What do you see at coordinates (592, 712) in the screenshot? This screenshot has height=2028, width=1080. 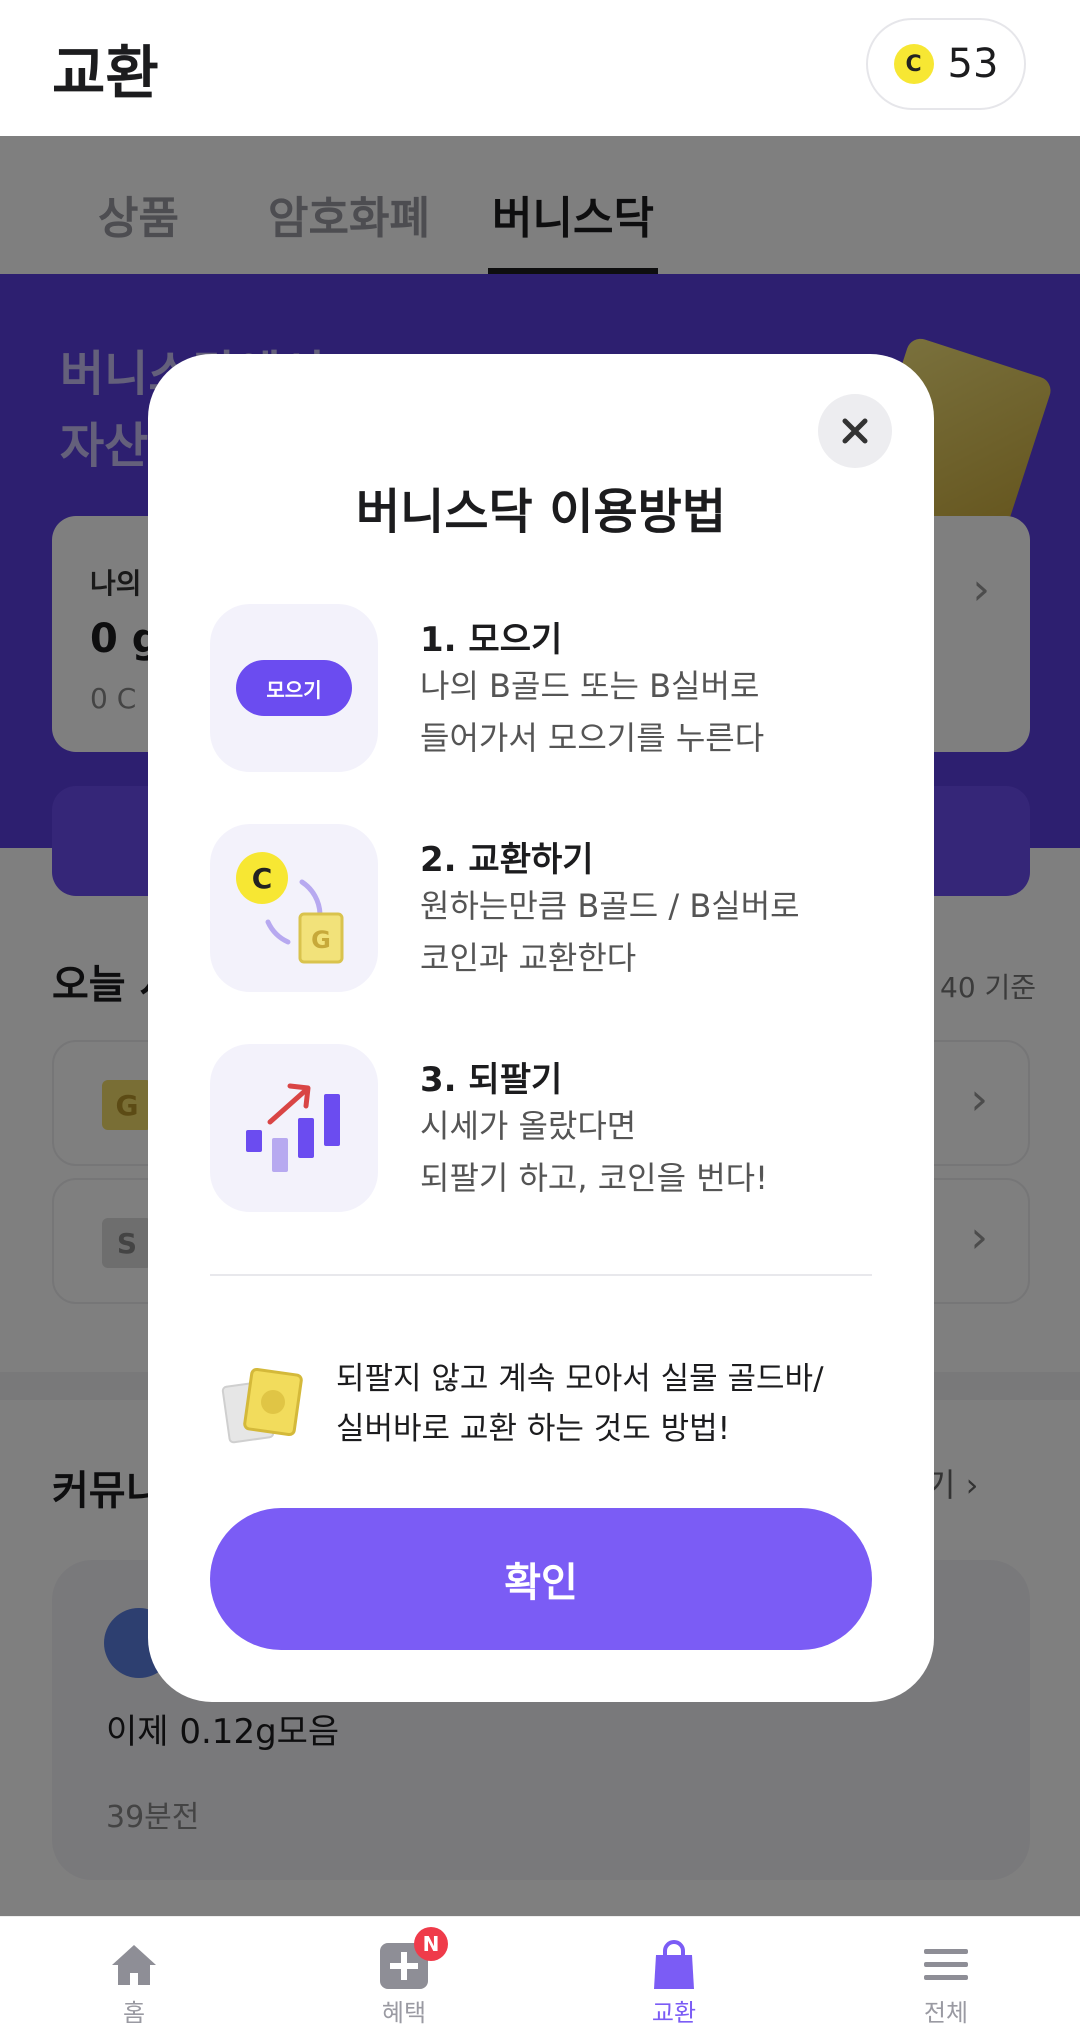 I see `step-description: 나의 B골드 또는 B실버로 들어가서 모으기를 누른다` at bounding box center [592, 712].